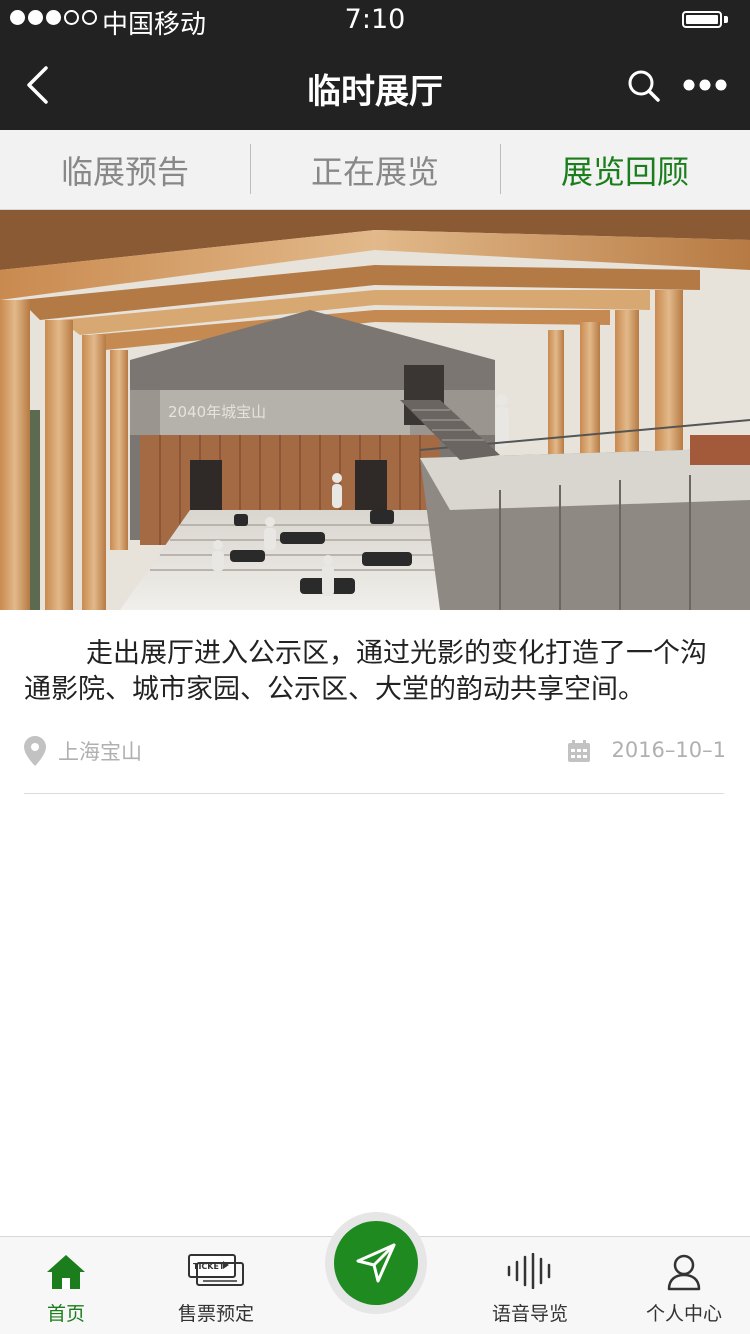 The image size is (750, 1334). Describe the element at coordinates (702, 19) in the screenshot. I see `battery-icon` at that location.